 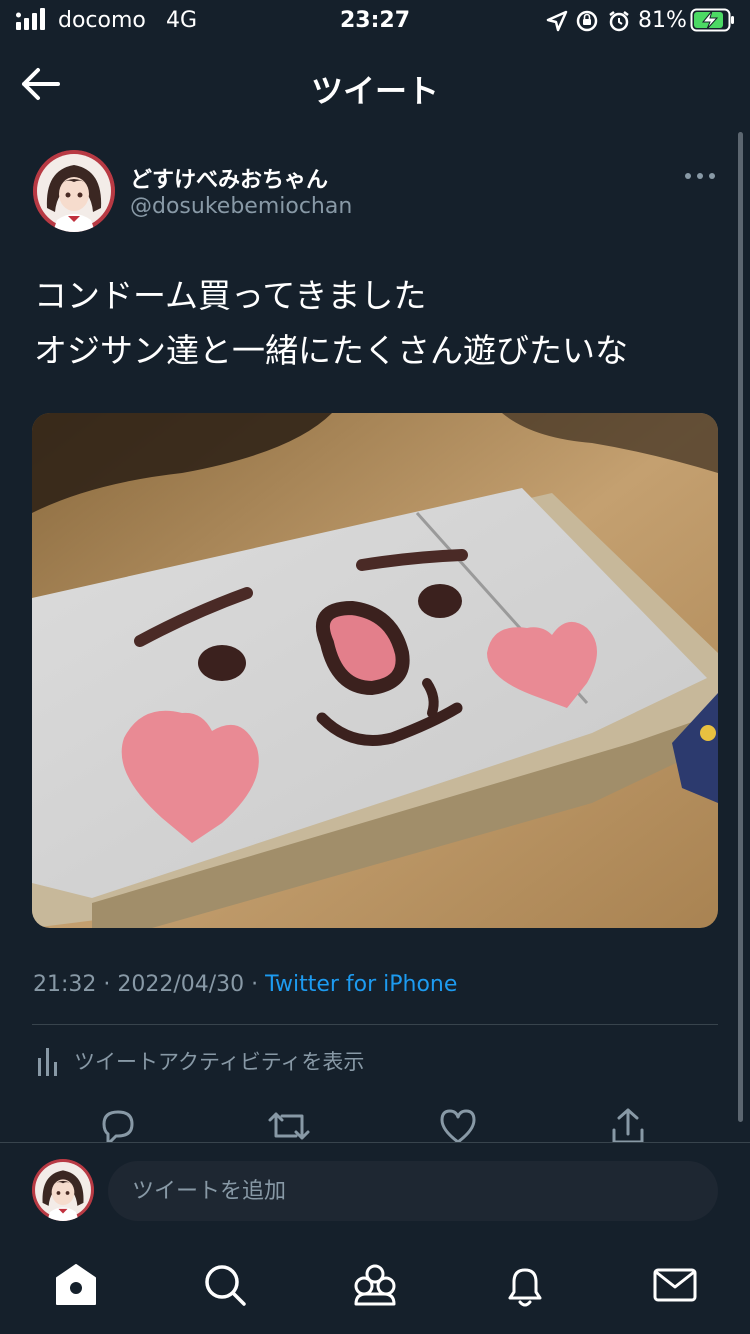 What do you see at coordinates (712, 20) in the screenshot?
I see `battery-charging-icon` at bounding box center [712, 20].